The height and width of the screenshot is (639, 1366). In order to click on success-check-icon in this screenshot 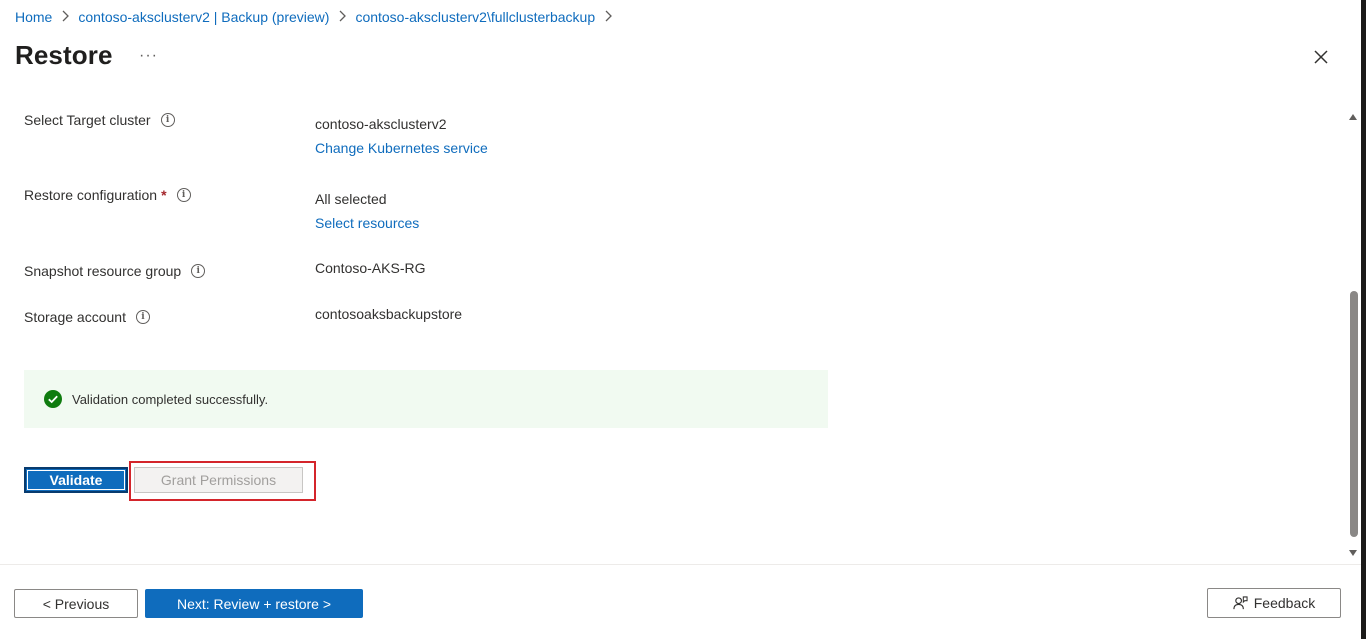, I will do `click(53, 399)`.